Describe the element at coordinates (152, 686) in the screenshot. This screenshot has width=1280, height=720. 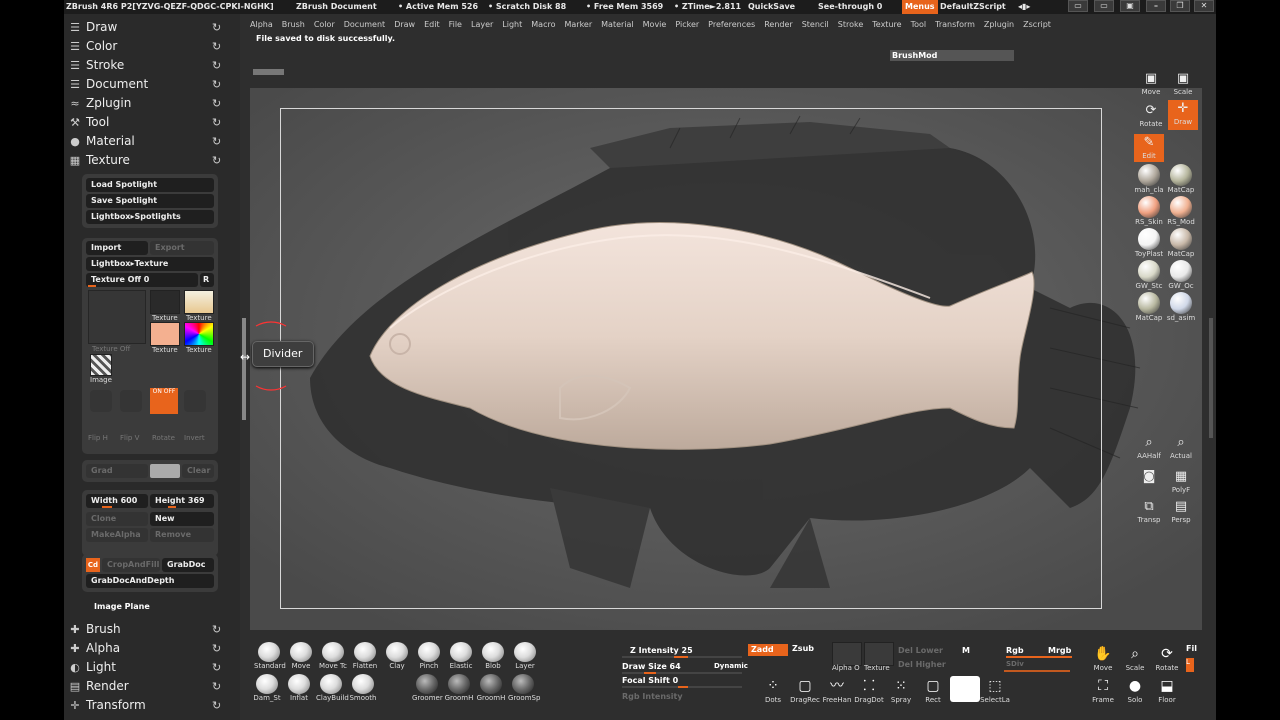
I see `palette-render: ▤ Render ↻` at that location.